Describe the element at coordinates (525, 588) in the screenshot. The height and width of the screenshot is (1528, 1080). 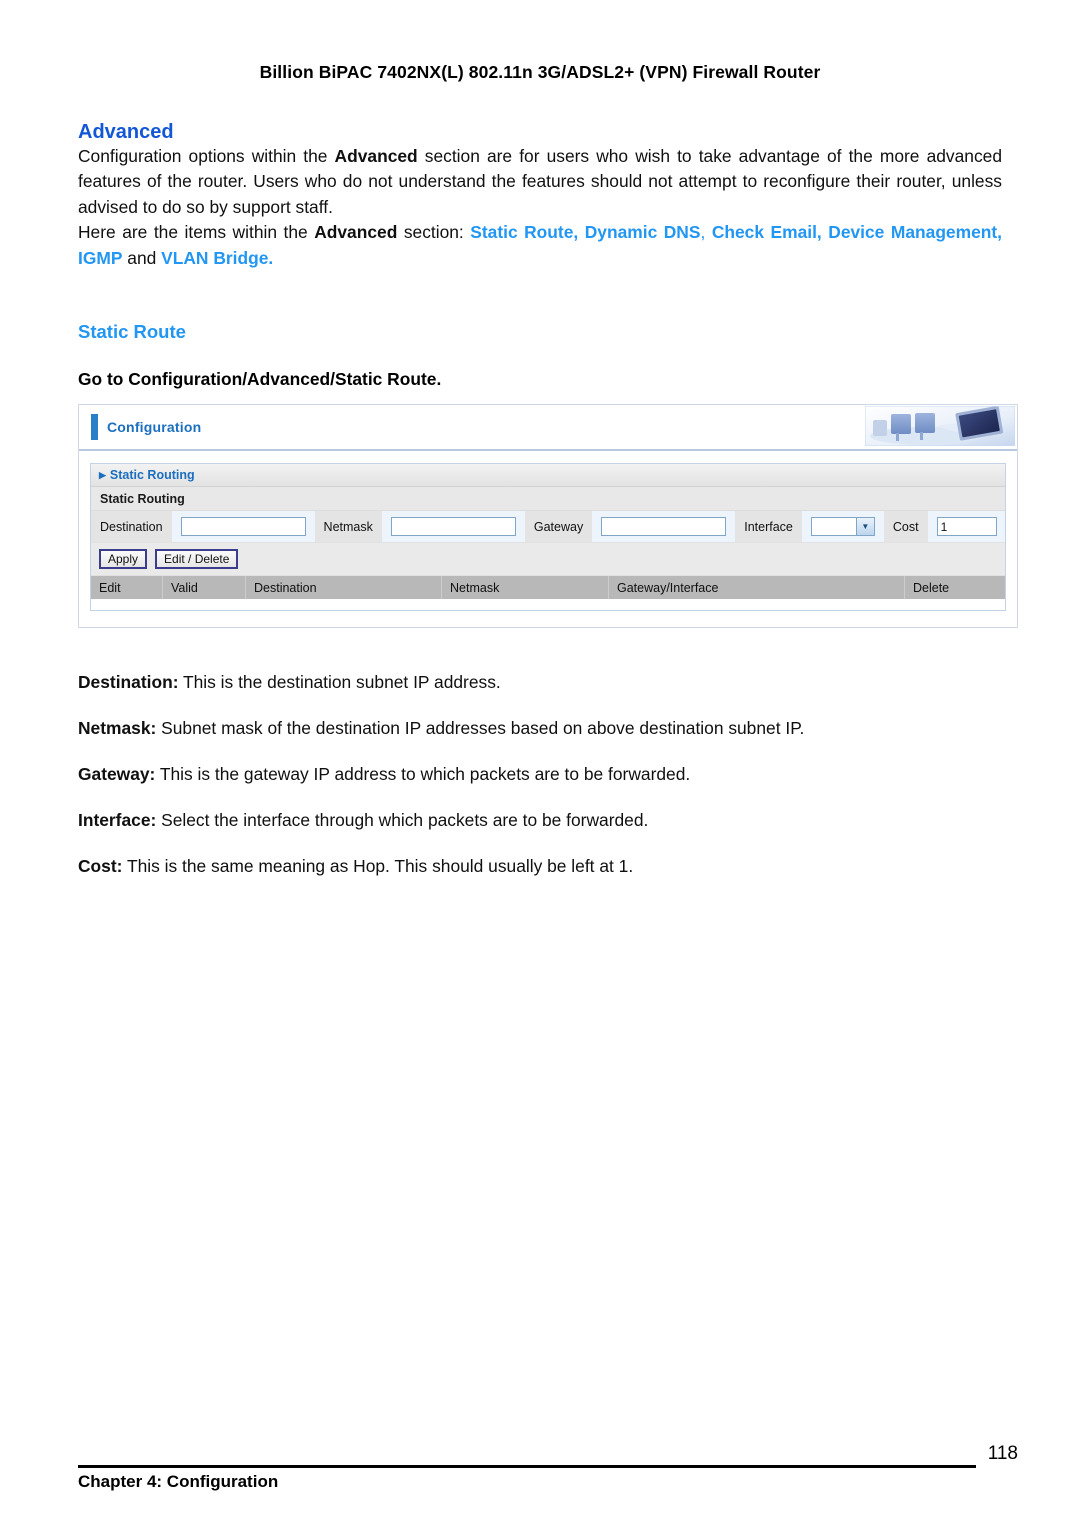
I see `column-header-netmask: Netmask` at that location.